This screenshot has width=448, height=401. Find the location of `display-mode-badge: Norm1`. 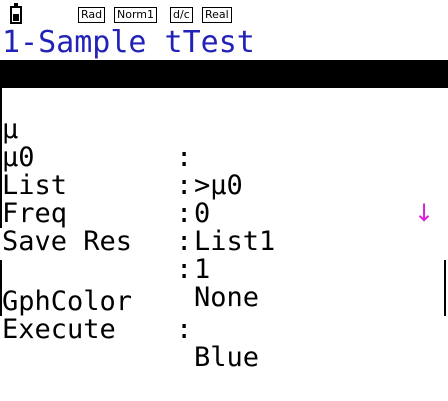

display-mode-badge: Norm1 is located at coordinates (136, 15).